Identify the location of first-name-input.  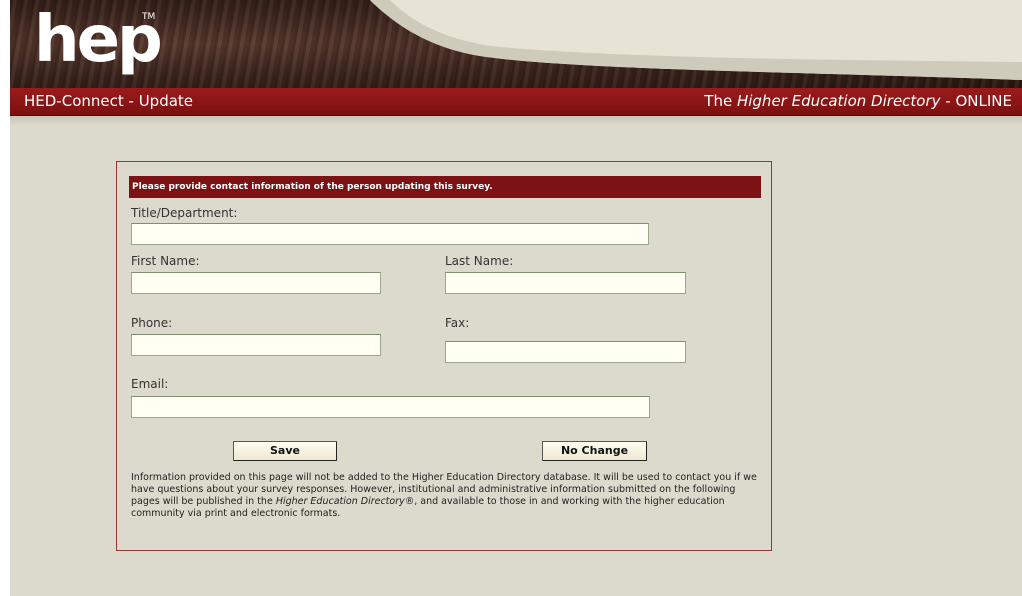
(256, 283).